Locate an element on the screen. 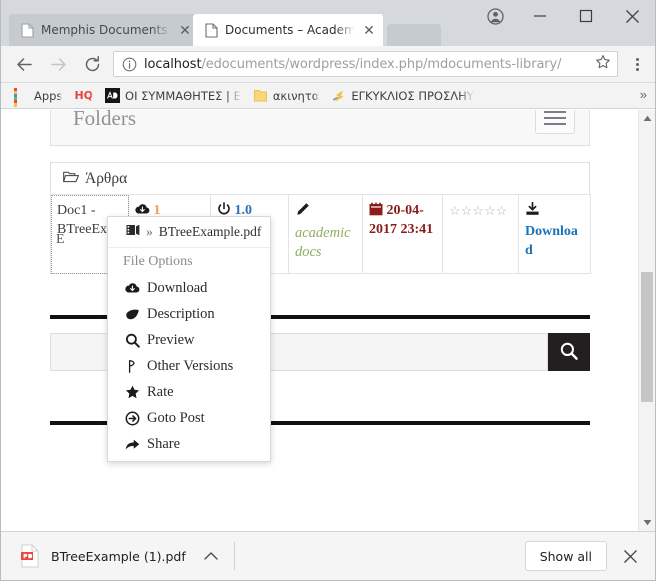 This screenshot has width=656, height=581. bookmark-akinita: ακινητα is located at coordinates (286, 96).